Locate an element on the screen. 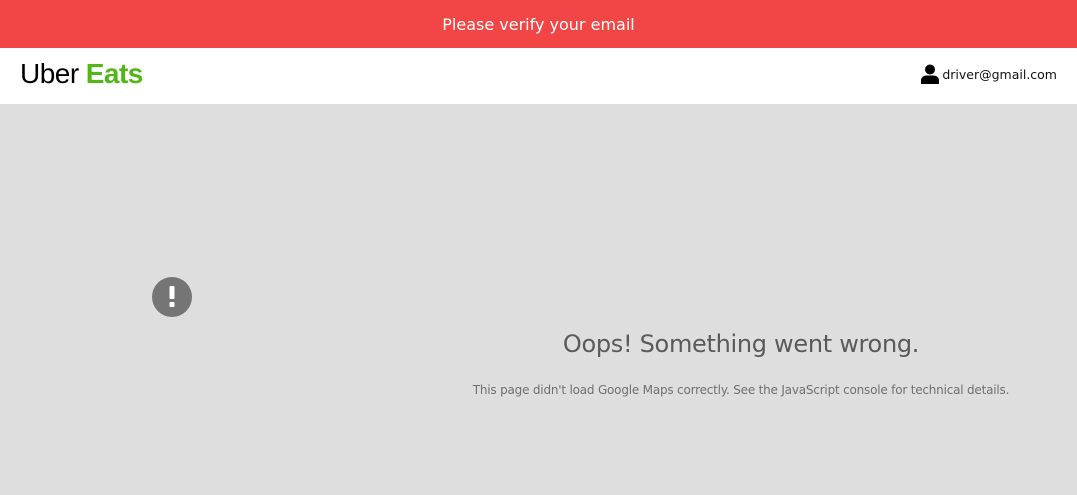  verify-email-text: Please verify your email is located at coordinates (538, 24).